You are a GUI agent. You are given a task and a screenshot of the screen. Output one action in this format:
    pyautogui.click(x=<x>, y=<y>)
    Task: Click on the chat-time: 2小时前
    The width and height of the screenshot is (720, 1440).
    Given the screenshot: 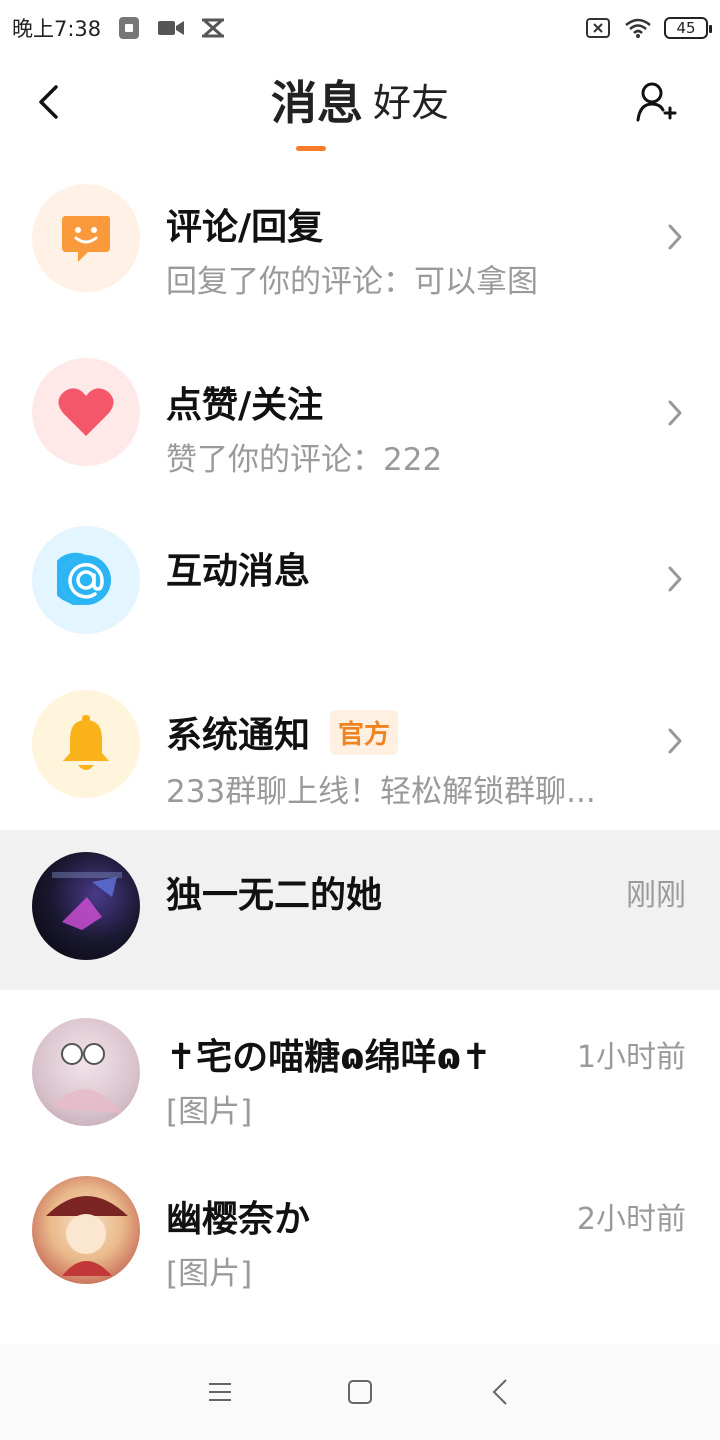 What is the action you would take?
    pyautogui.click(x=631, y=1219)
    